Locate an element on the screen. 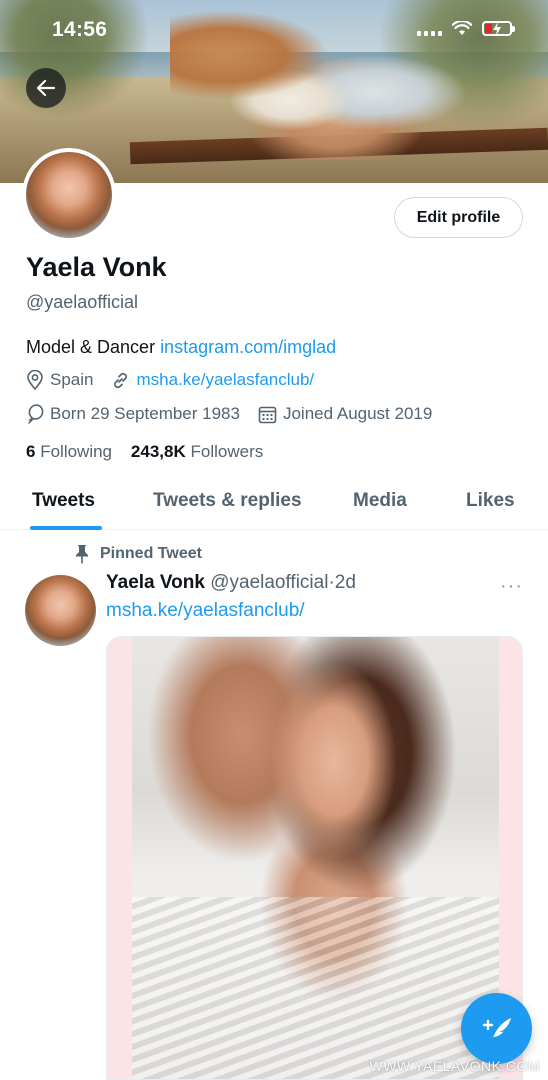 Image resolution: width=548 pixels, height=1080 pixels. profile-joined: Joined August 2019 is located at coordinates (345, 414).